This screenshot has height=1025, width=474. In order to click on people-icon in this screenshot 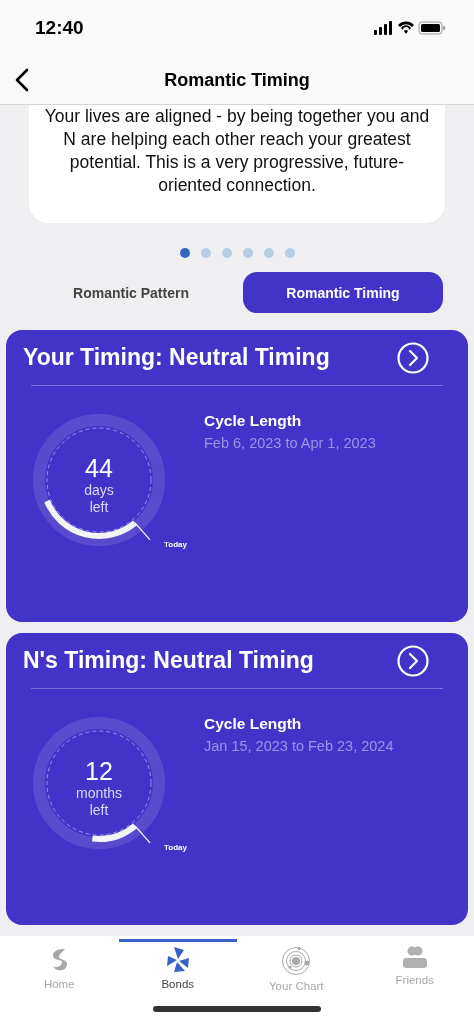, I will do `click(414, 958)`.